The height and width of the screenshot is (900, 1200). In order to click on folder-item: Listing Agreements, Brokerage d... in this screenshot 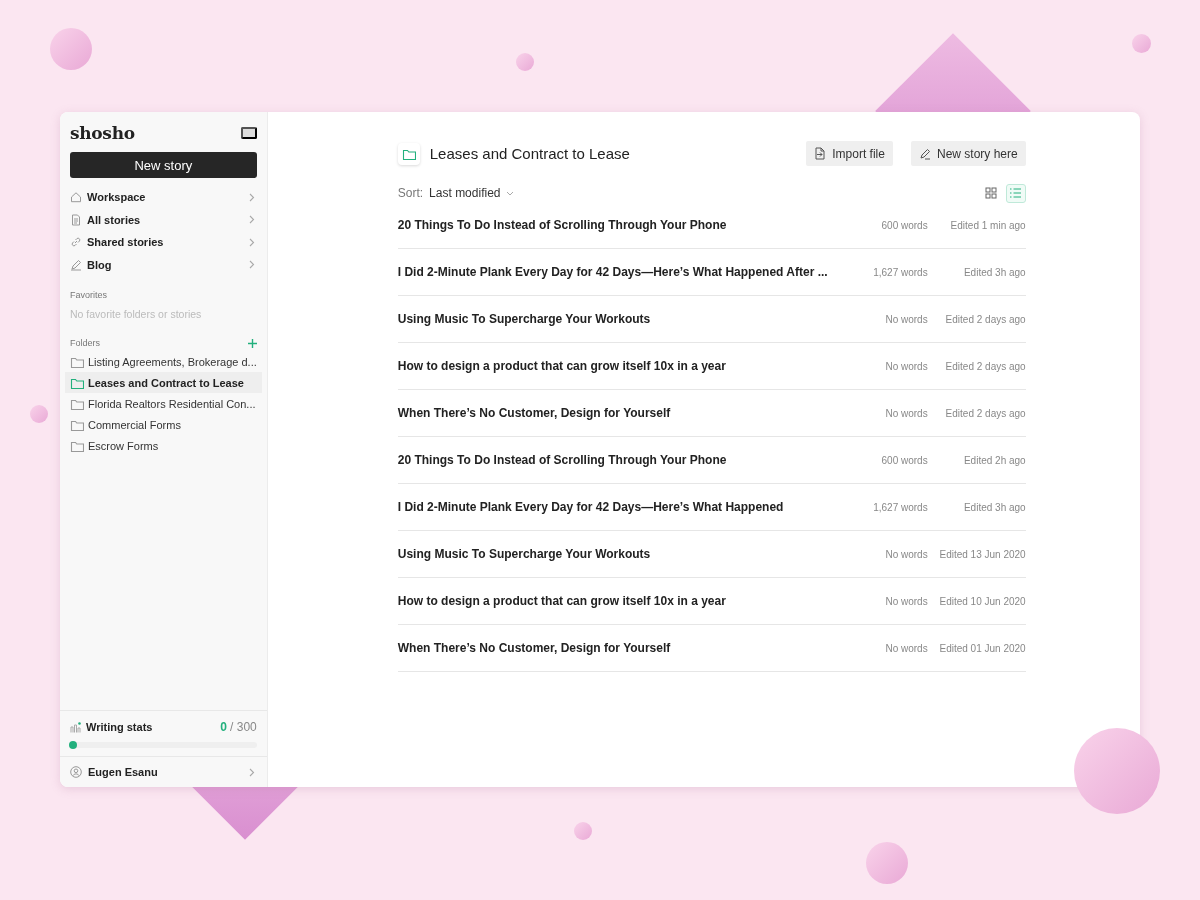, I will do `click(163, 361)`.